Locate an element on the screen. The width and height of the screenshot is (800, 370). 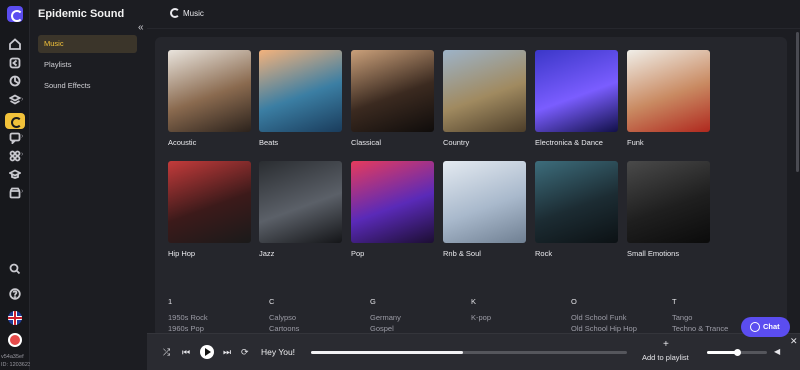
store-icon is located at coordinates (15, 194).